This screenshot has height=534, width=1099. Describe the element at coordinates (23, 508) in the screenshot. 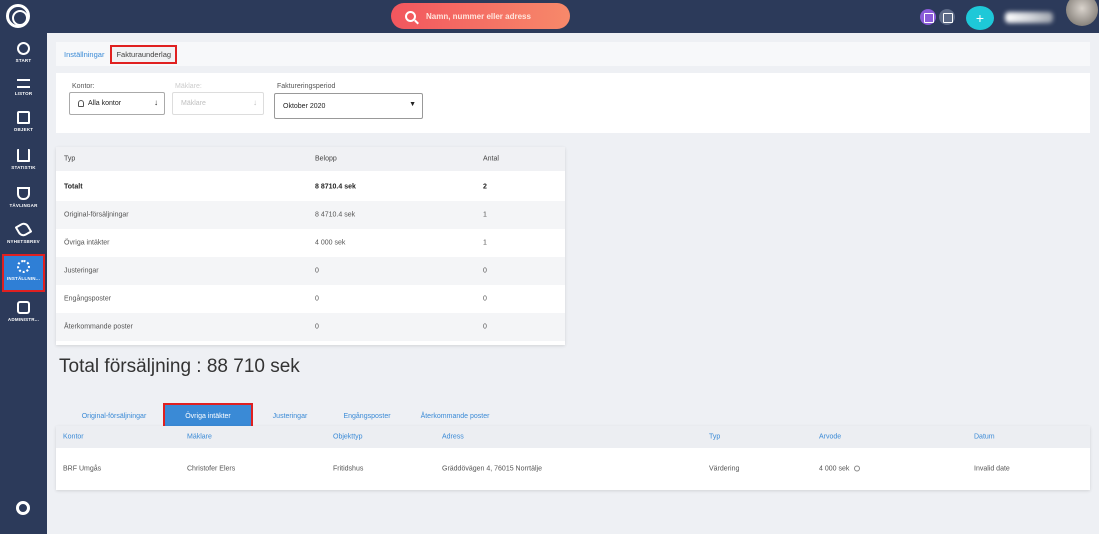

I see `help-icon` at that location.